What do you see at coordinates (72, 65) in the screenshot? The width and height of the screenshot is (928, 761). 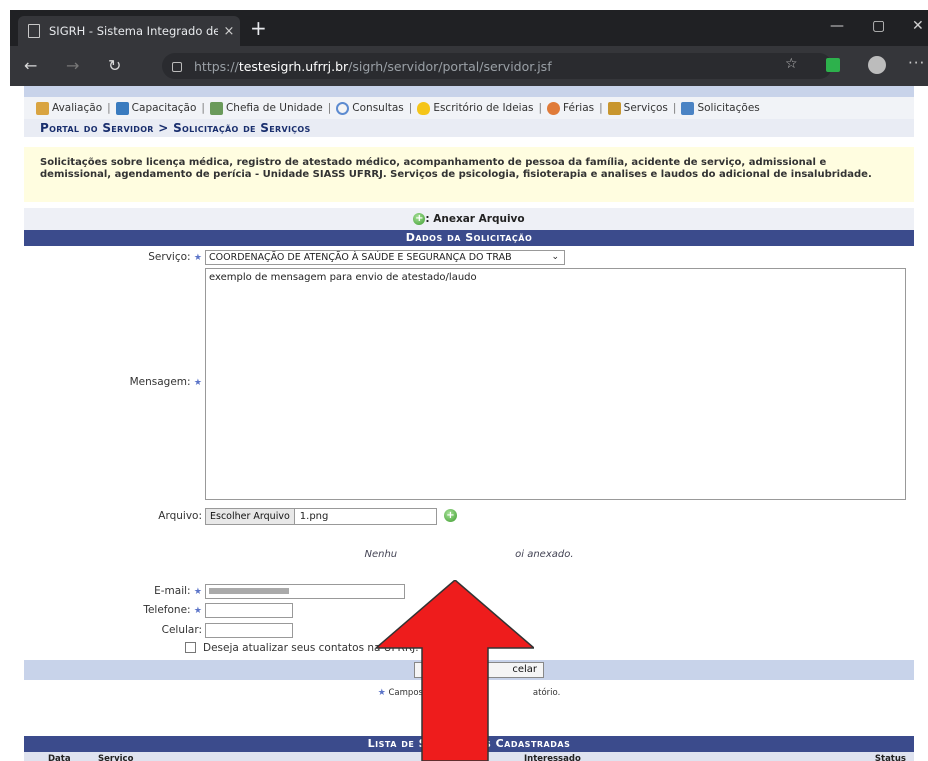 I see `forward-icon: →` at bounding box center [72, 65].